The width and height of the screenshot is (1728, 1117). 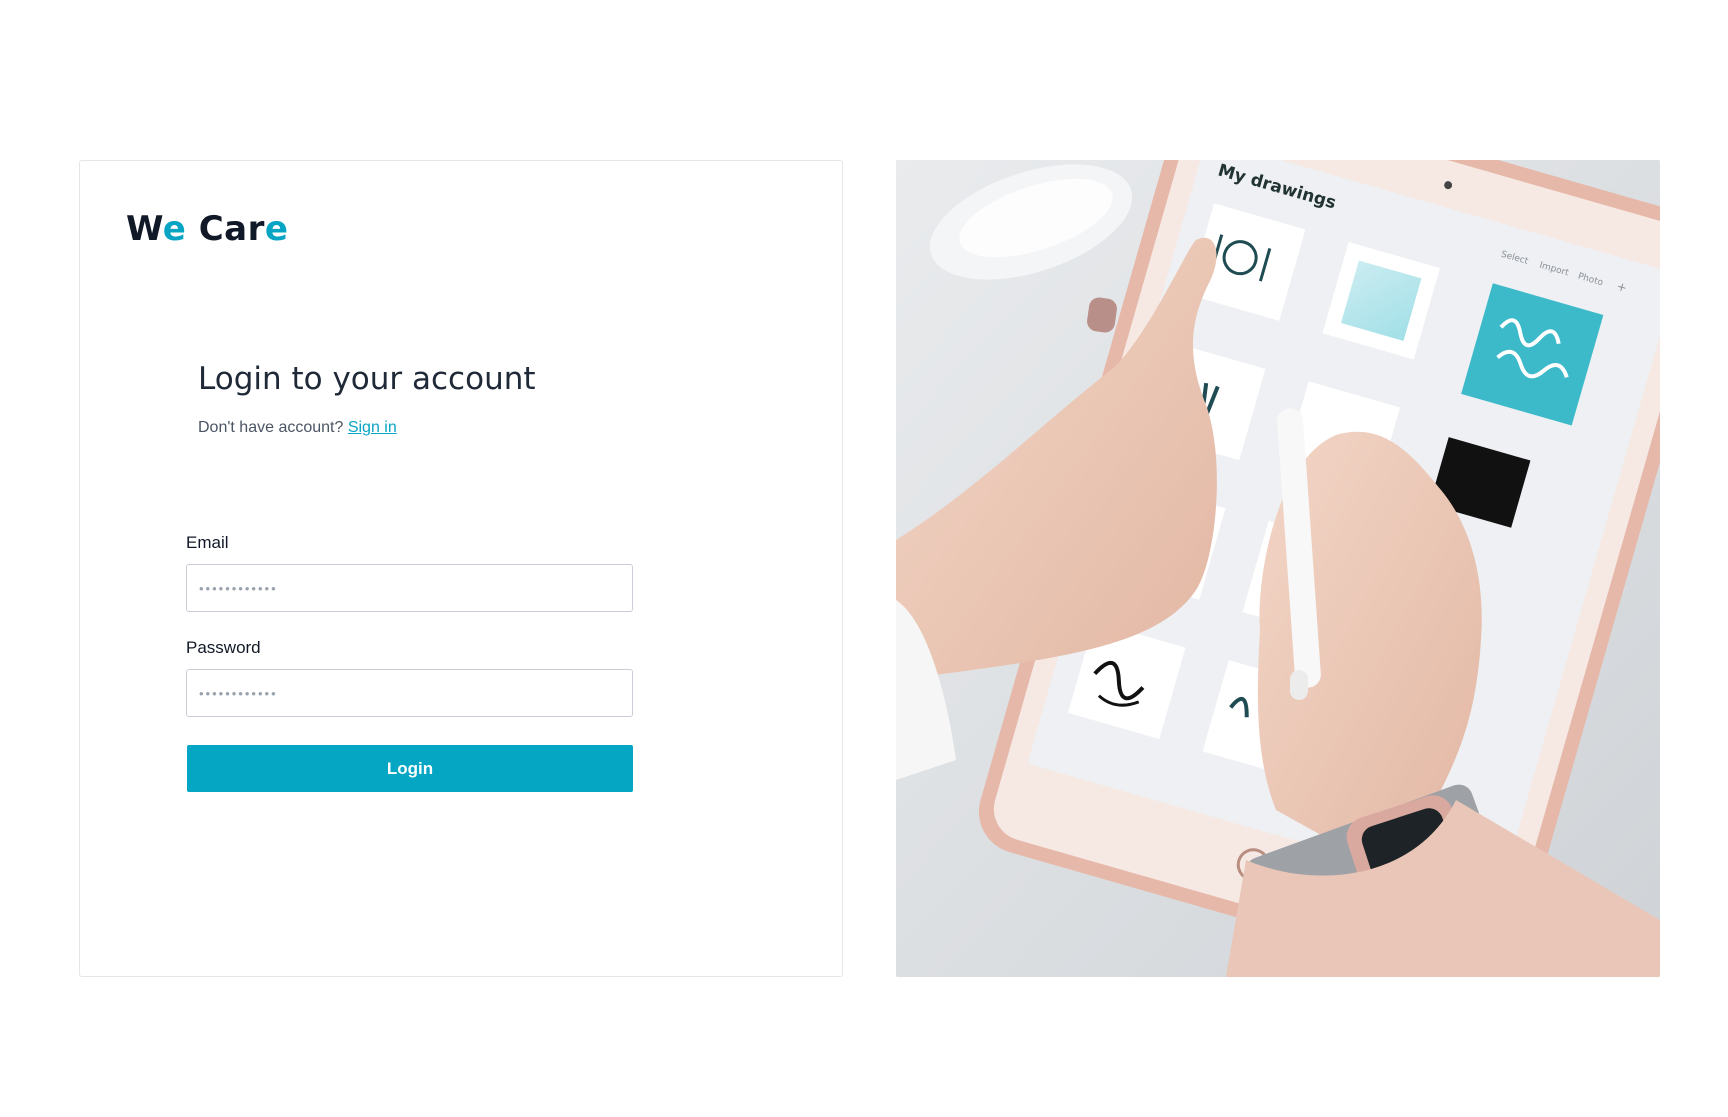 What do you see at coordinates (409, 693) in the screenshot?
I see `password-field` at bounding box center [409, 693].